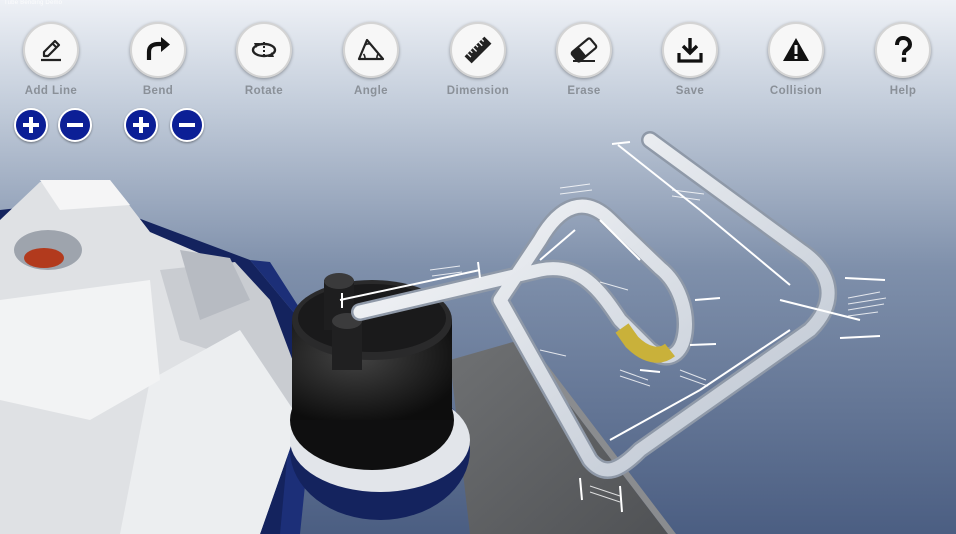 Image resolution: width=956 pixels, height=534 pixels. I want to click on add-line-button: Add Line, so click(51, 59).